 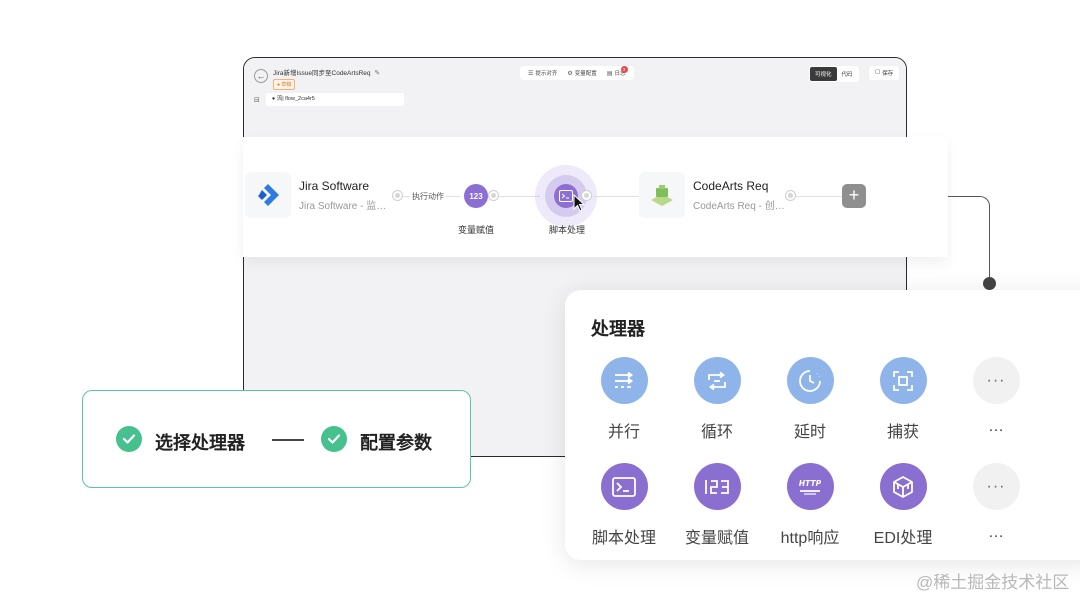 I want to click on processor-label: 延时, so click(x=809, y=432).